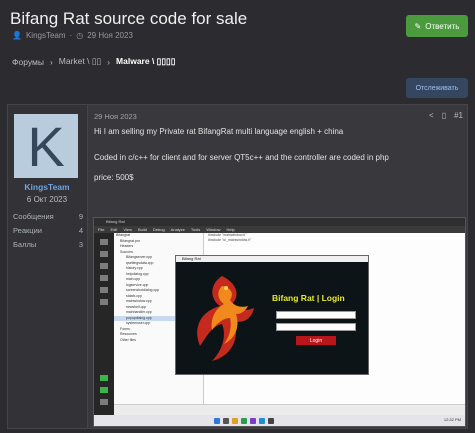 The height and width of the screenshot is (433, 475). What do you see at coordinates (279, 420) in the screenshot?
I see `windows-taskbar: 12:32 PM` at bounding box center [279, 420].